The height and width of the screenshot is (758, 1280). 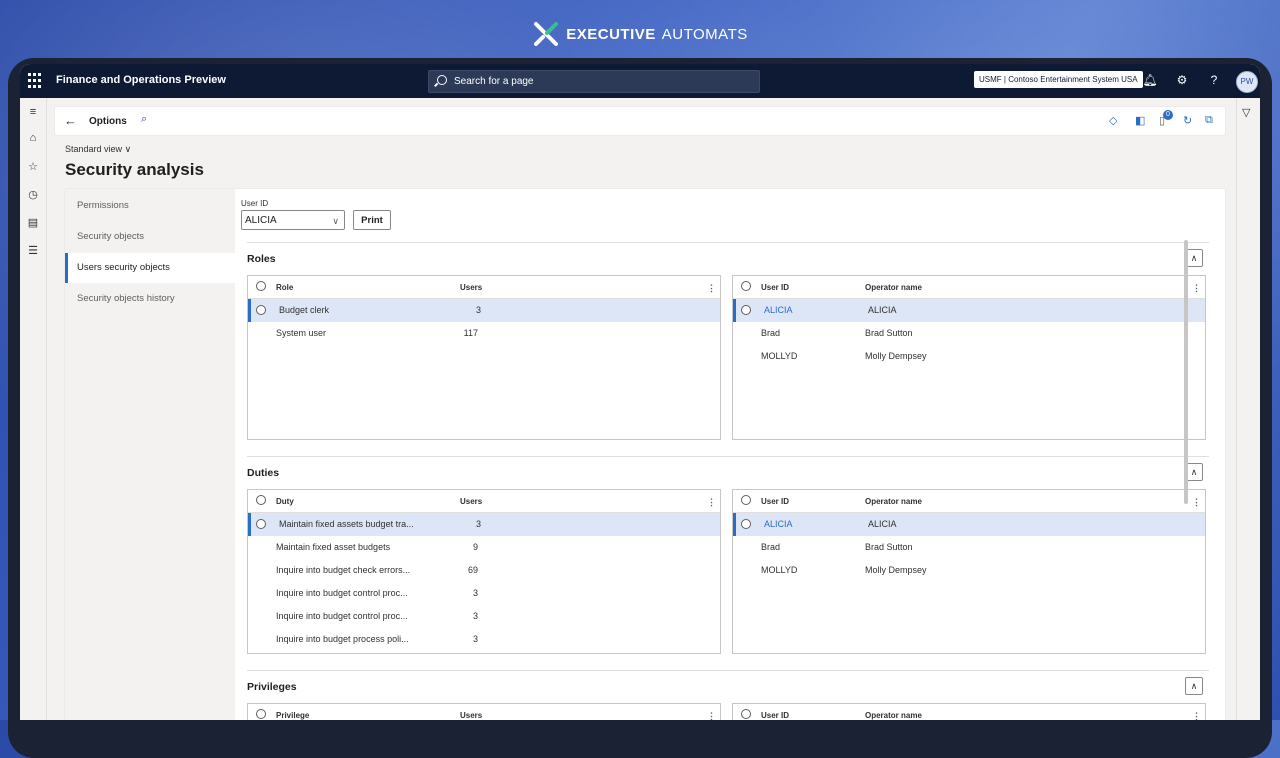 What do you see at coordinates (1214, 80) in the screenshot?
I see `help-icon: ?` at bounding box center [1214, 80].